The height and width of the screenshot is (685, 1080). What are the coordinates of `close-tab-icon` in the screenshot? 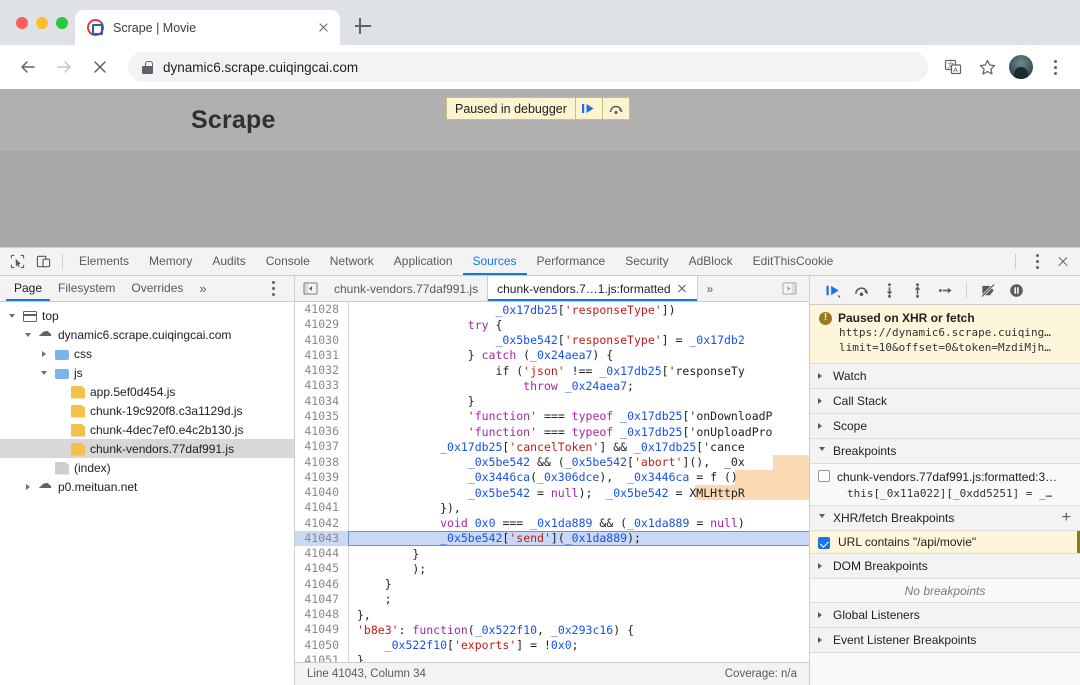 It's located at (323, 27).